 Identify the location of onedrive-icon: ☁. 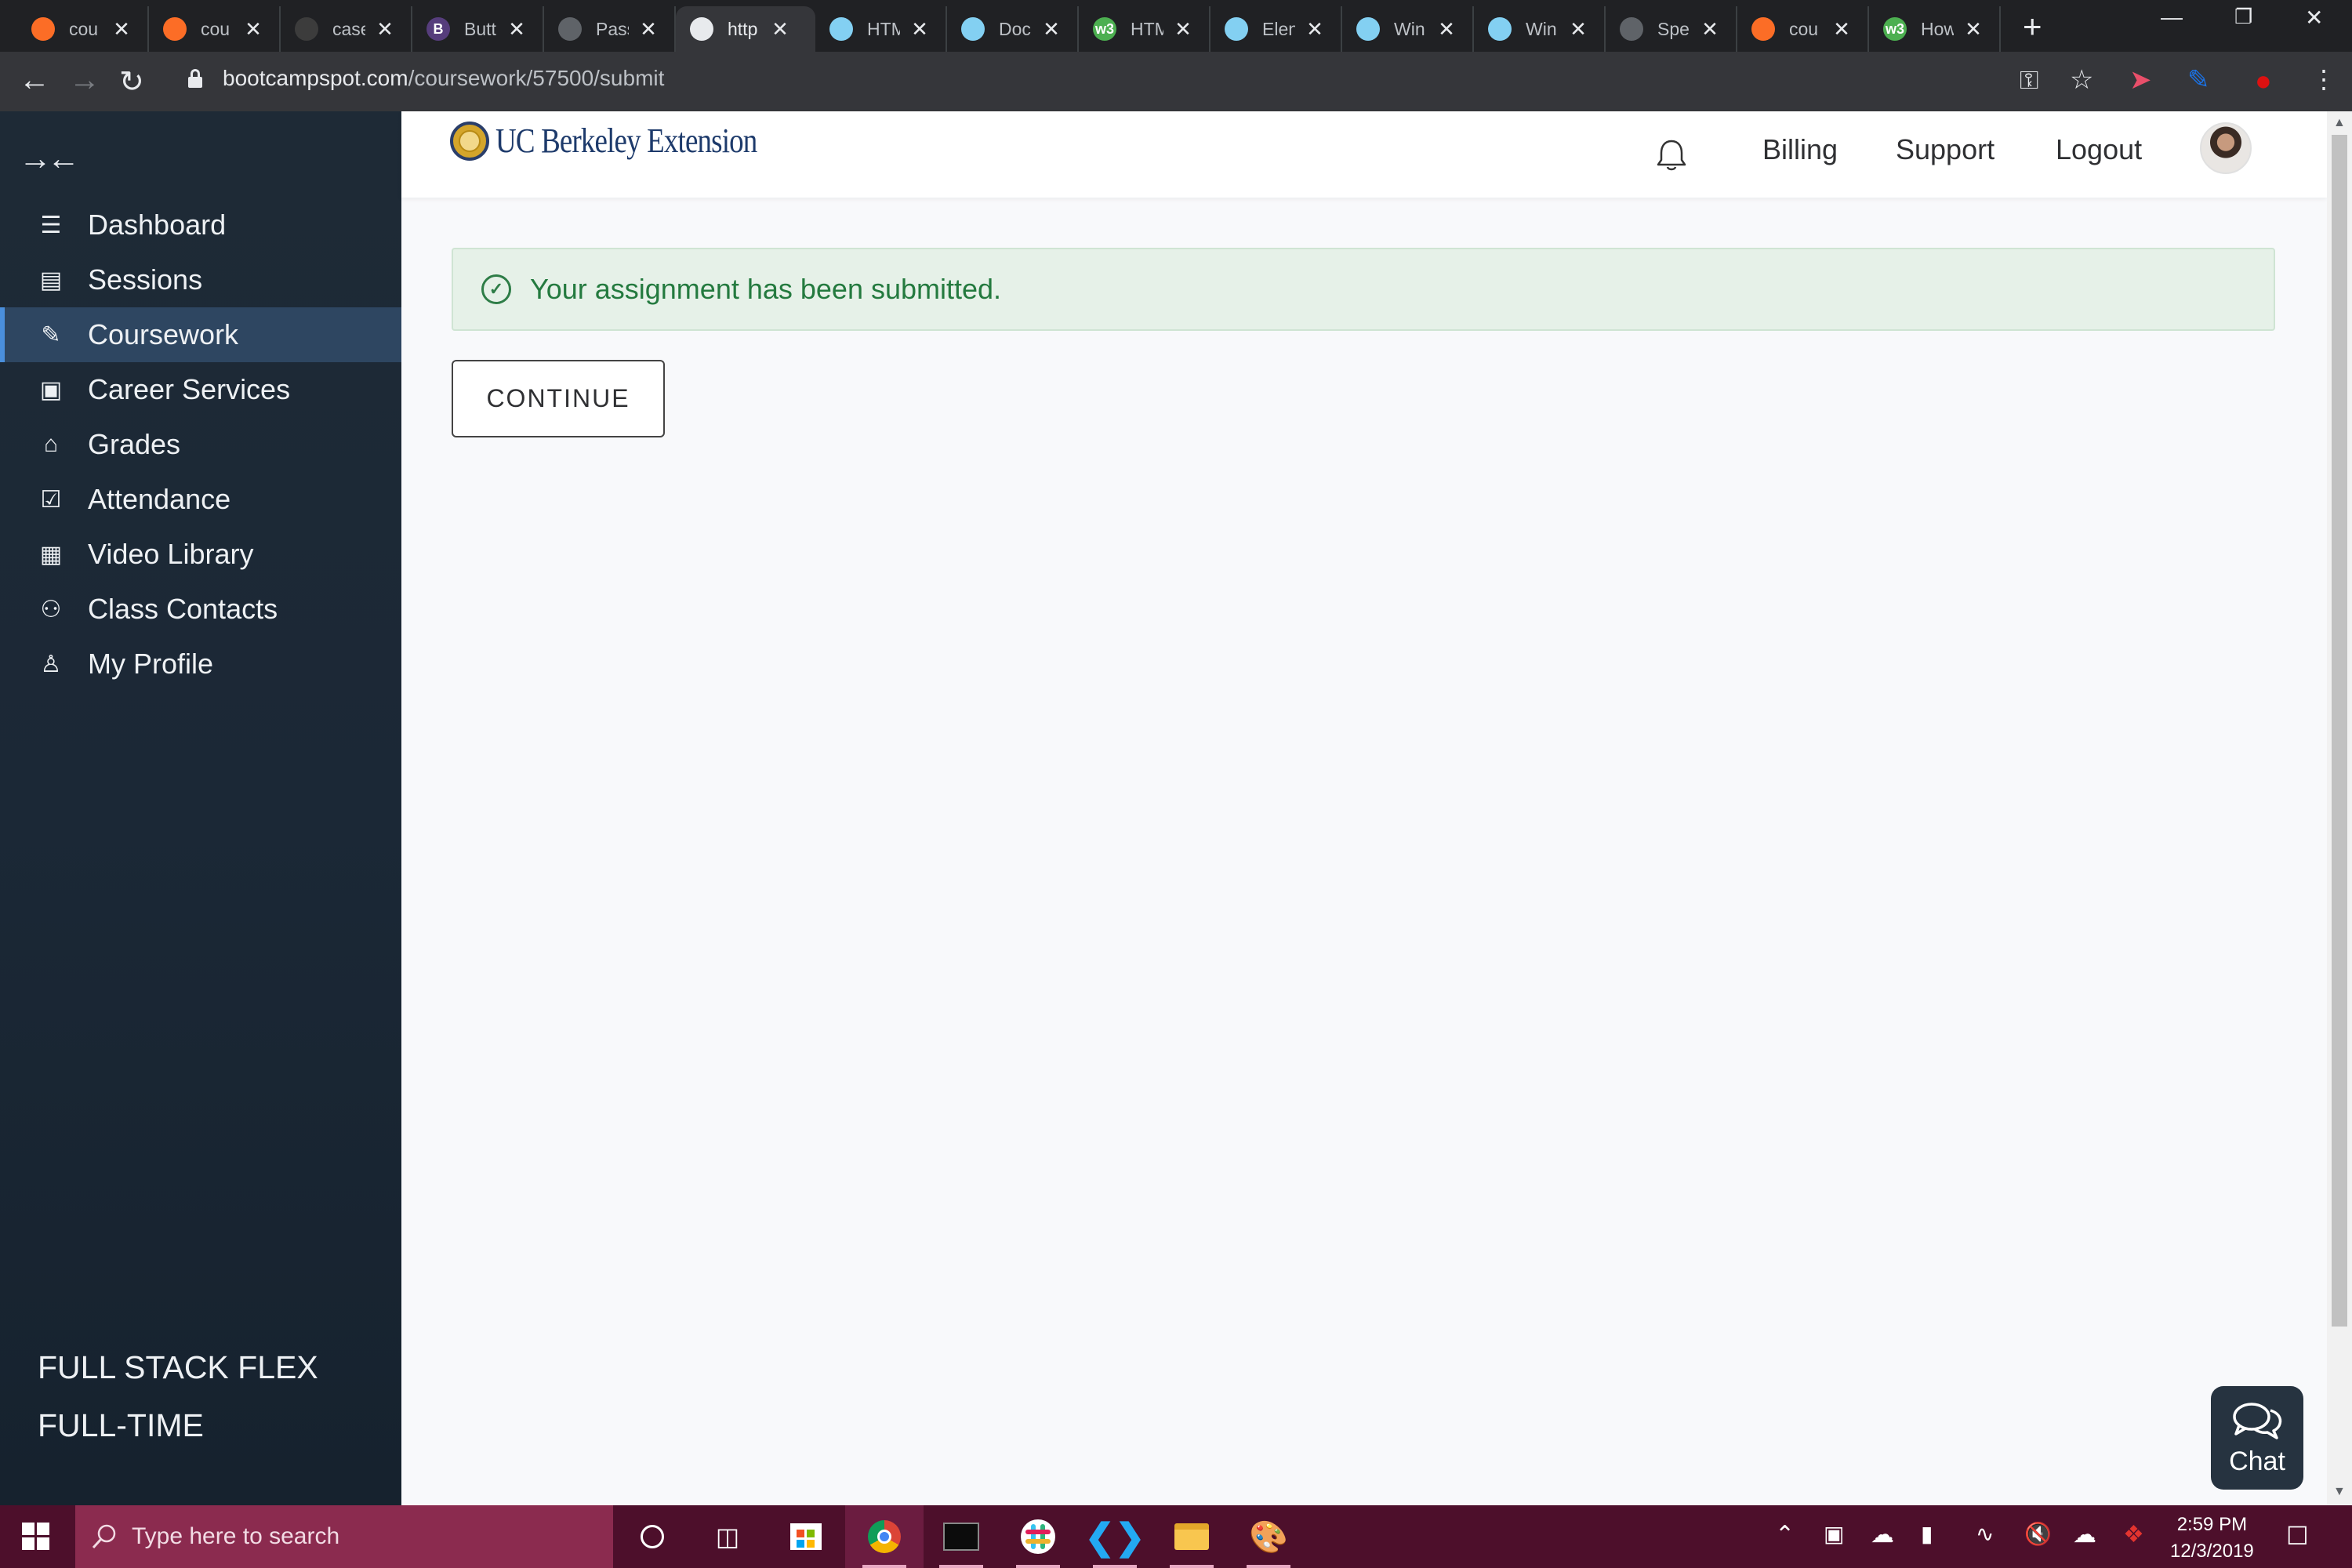
(1882, 1534).